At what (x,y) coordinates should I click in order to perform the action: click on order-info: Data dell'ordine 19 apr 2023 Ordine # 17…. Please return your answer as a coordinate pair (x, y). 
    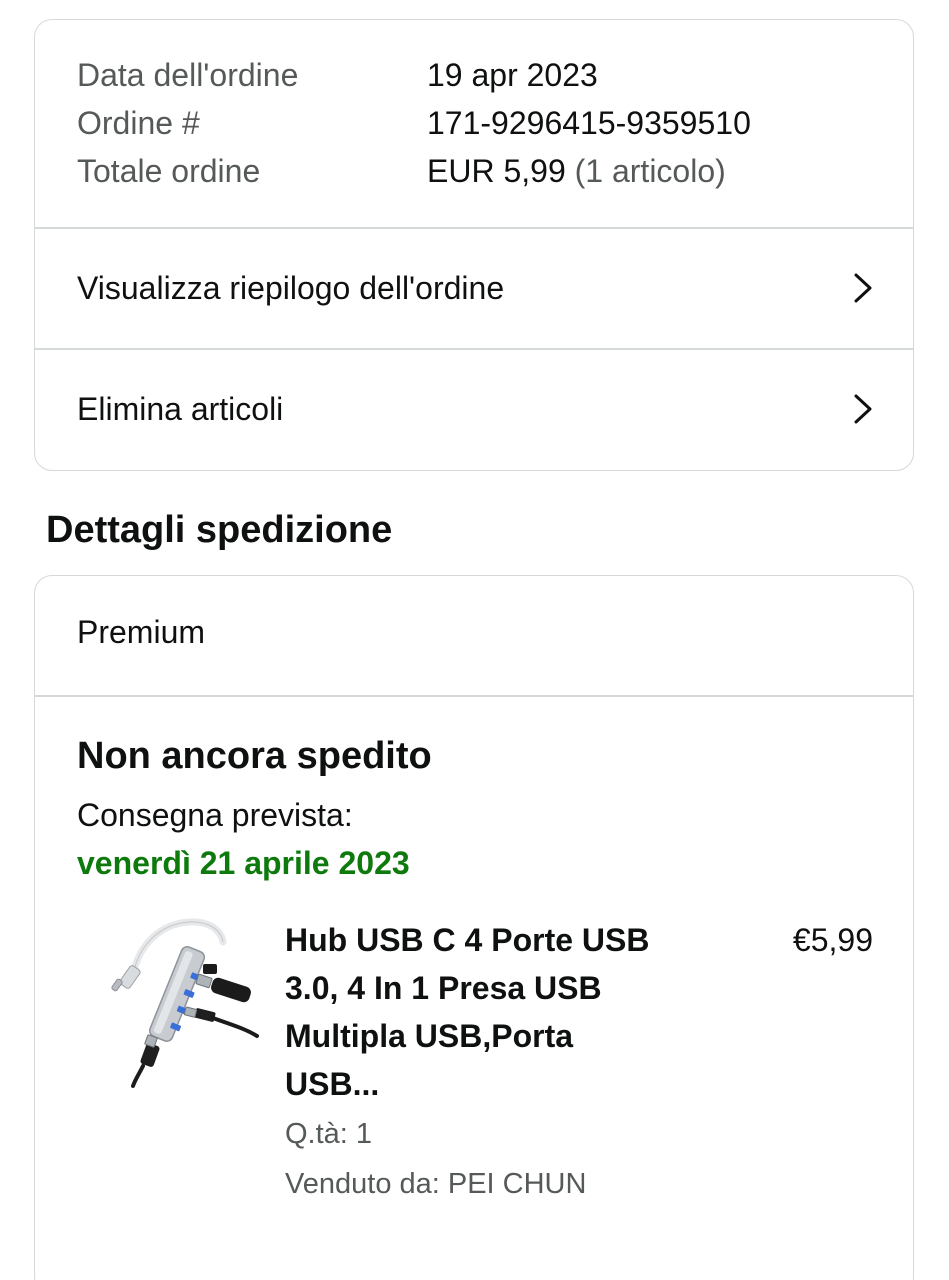
    Looking at the image, I should click on (474, 123).